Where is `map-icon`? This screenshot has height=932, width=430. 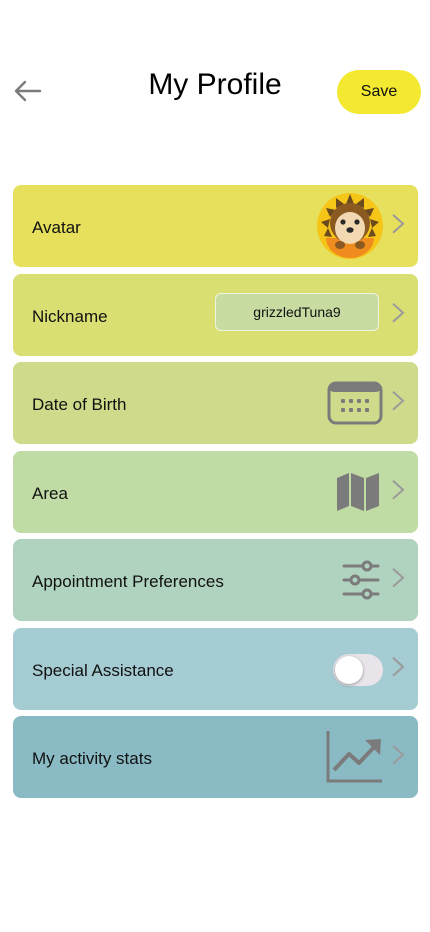
map-icon is located at coordinates (358, 492).